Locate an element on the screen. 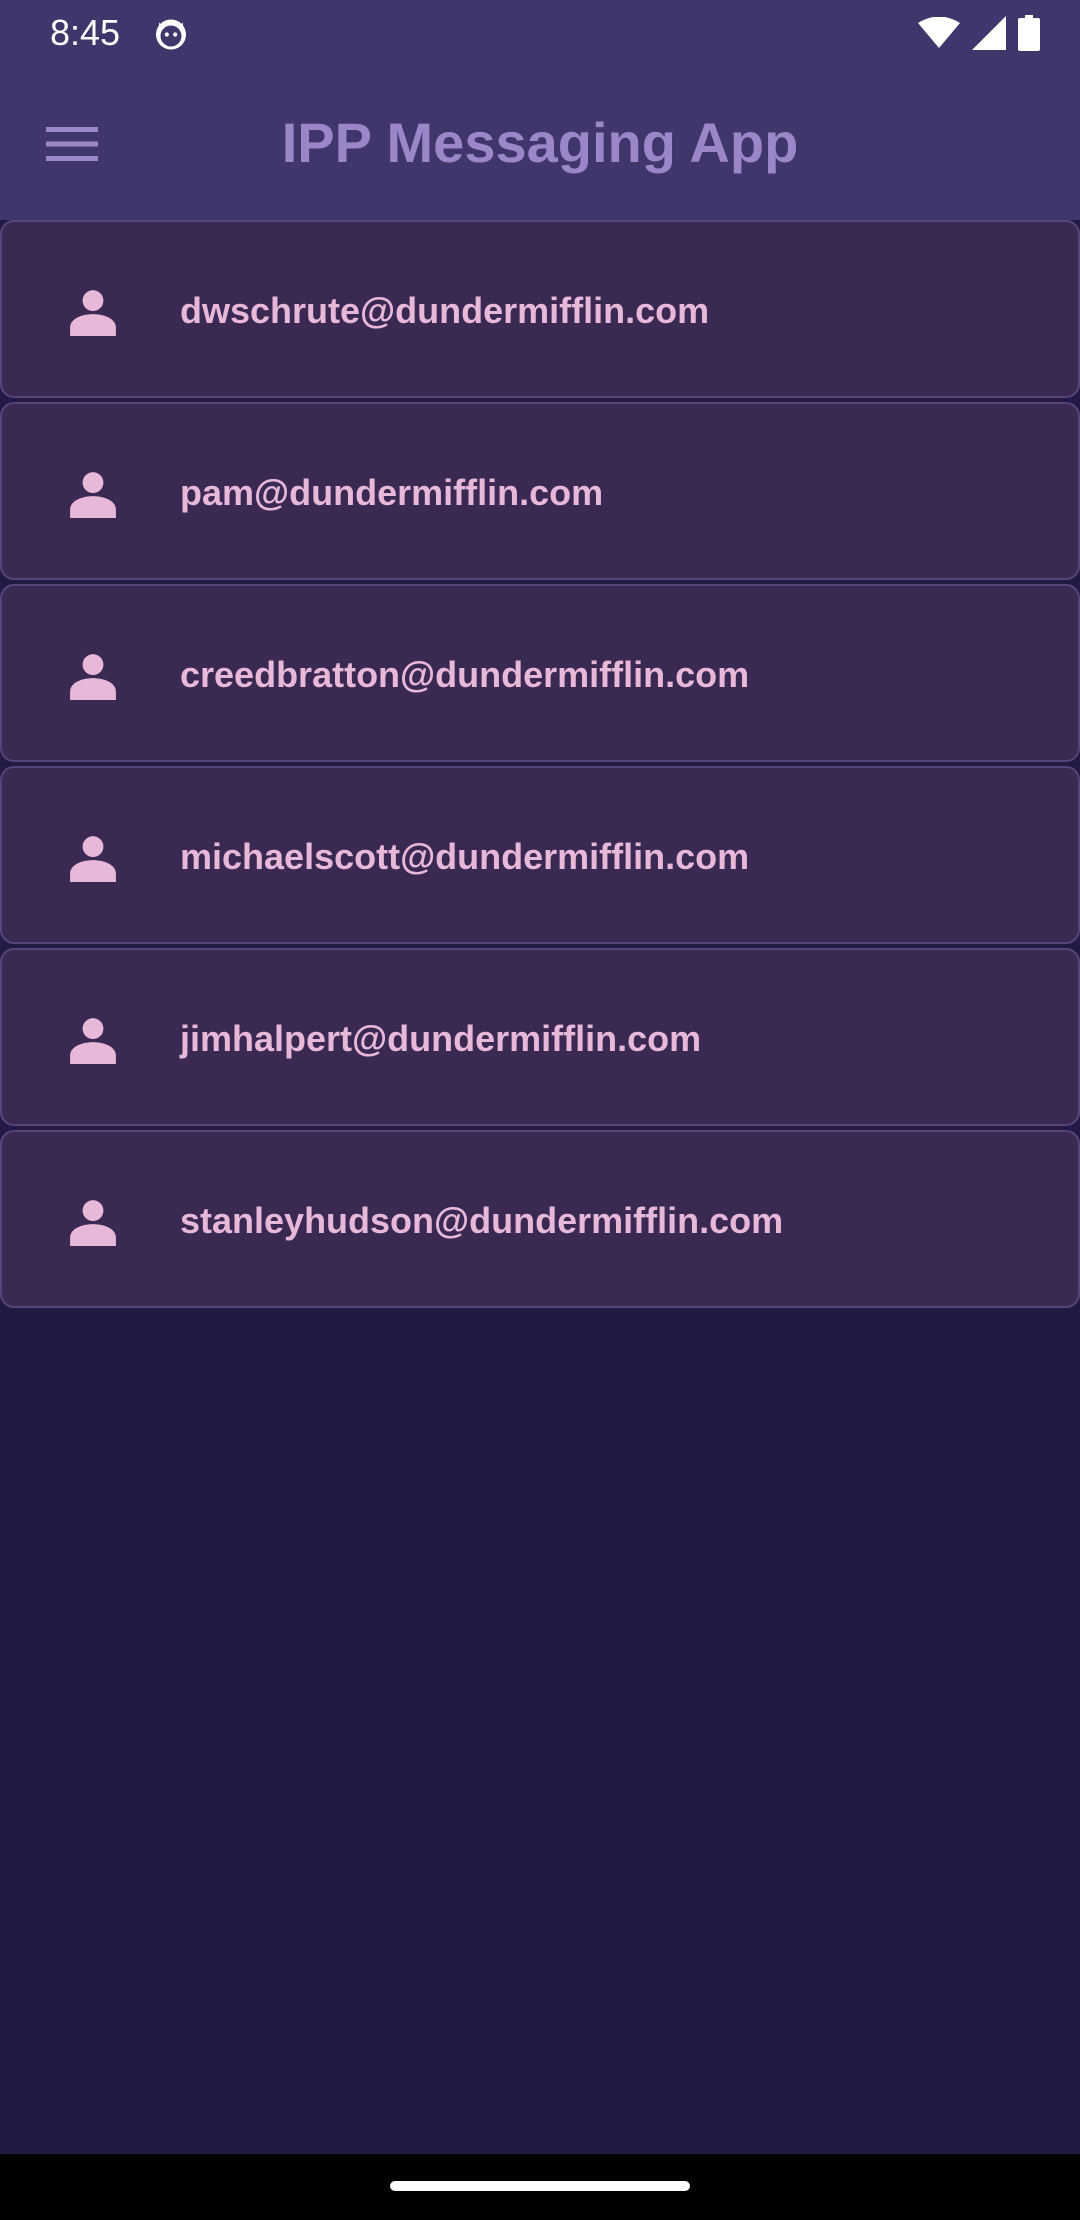 This screenshot has width=1080, height=2220. status-icons is located at coordinates (979, 33).